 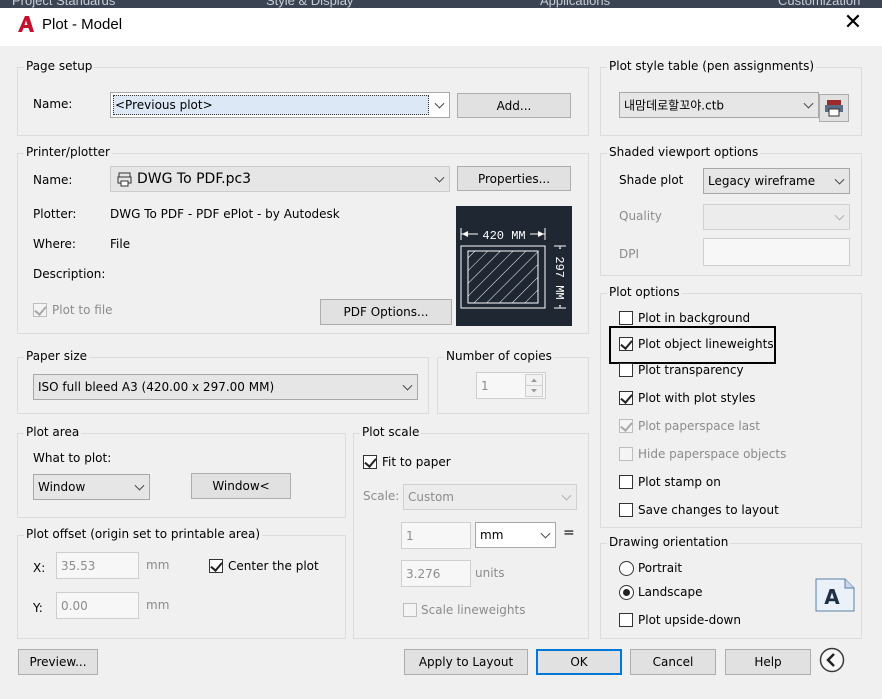 I want to click on landscape-label: Landscape, so click(x=670, y=592).